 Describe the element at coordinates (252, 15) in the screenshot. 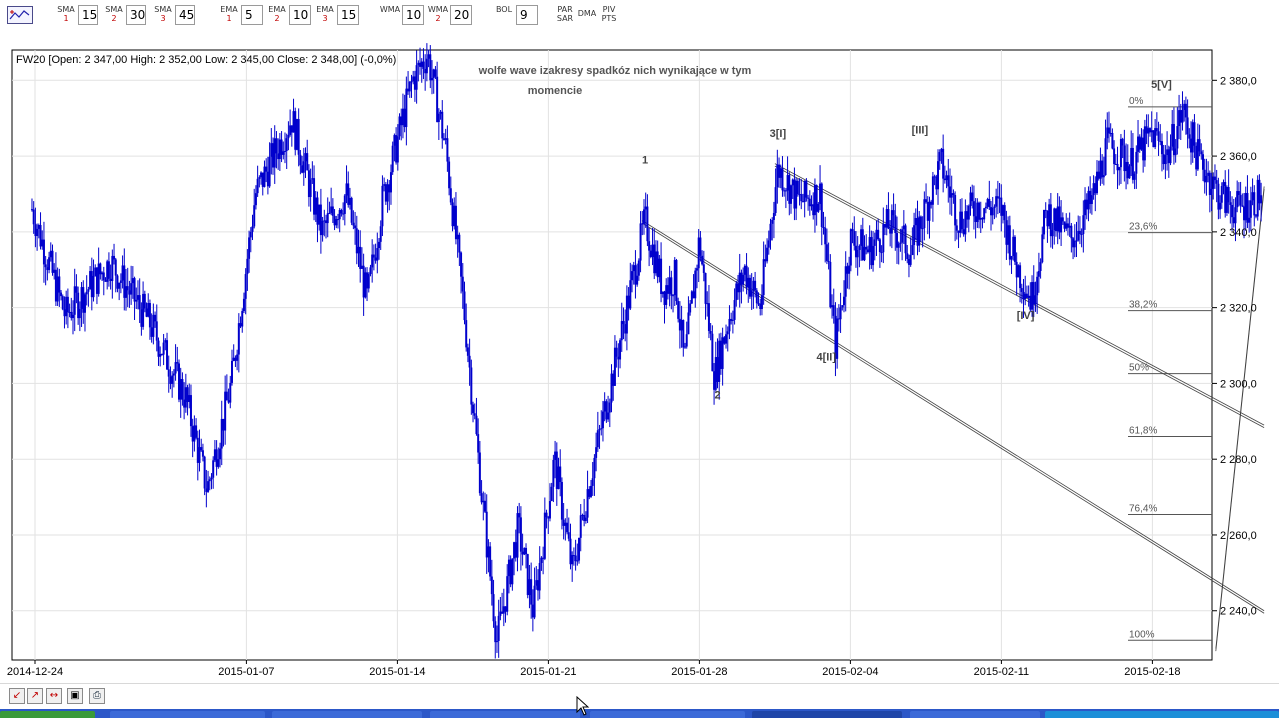

I see `indicator-period-input: 5` at that location.